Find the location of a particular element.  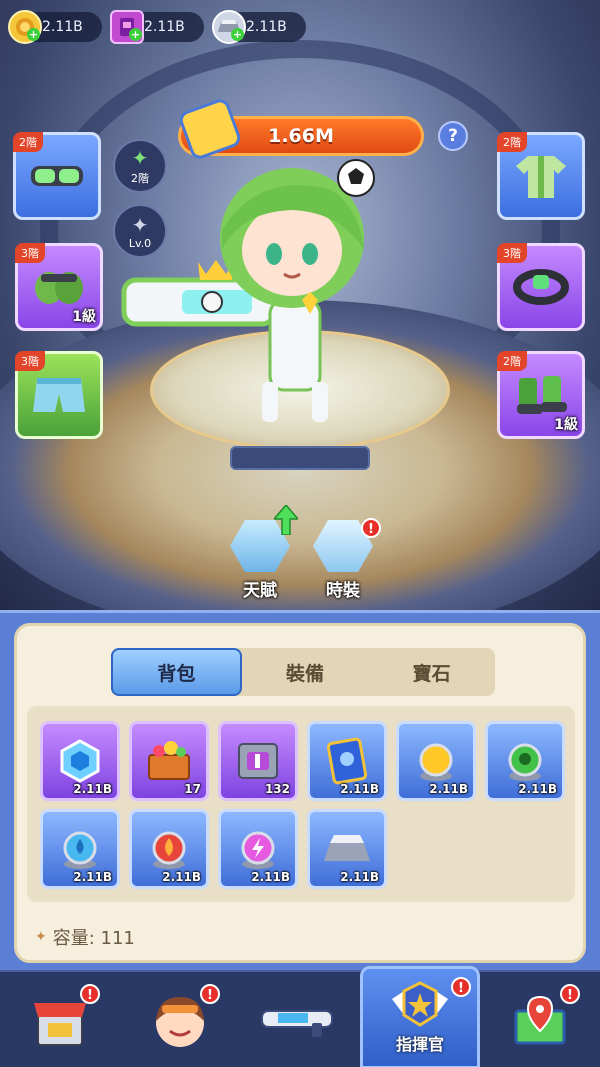

blue-gem-frame-icon is located at coordinates (80, 761).